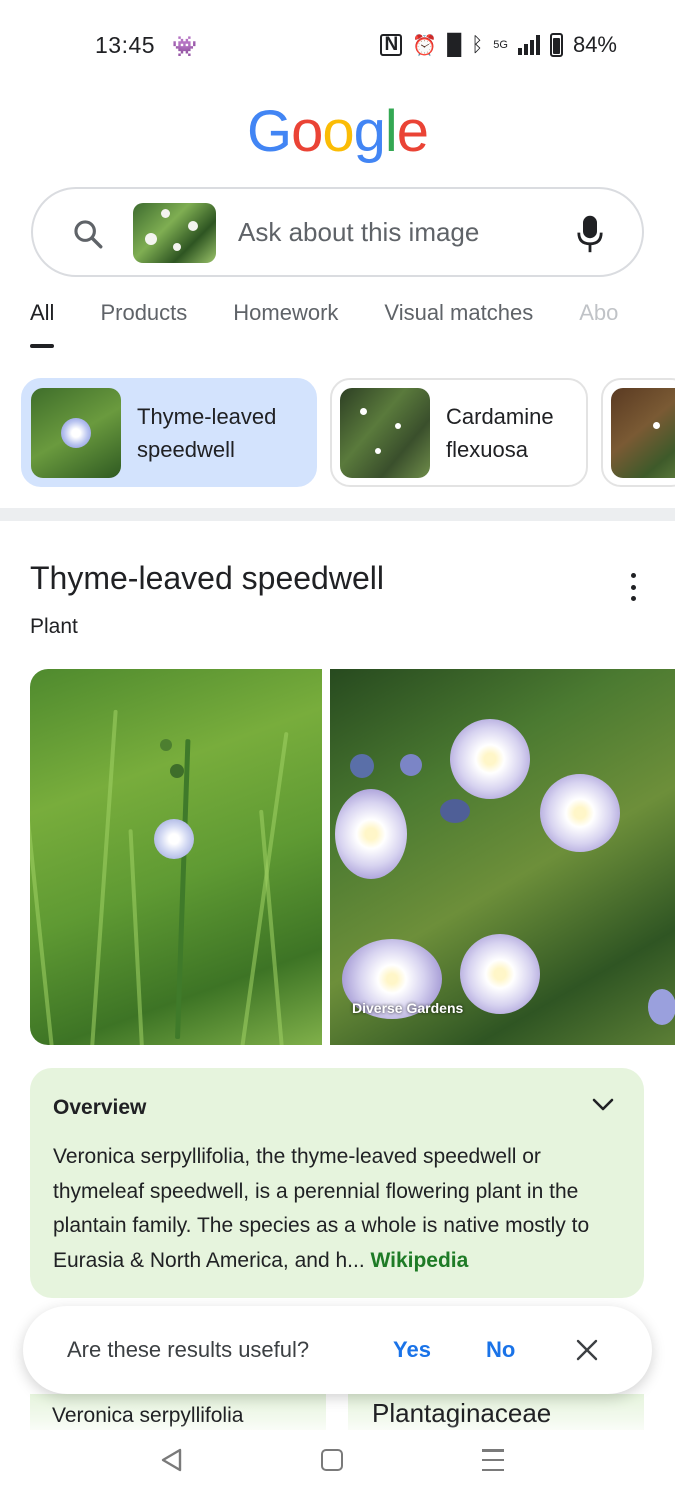 The height and width of the screenshot is (1500, 675). What do you see at coordinates (528, 45) in the screenshot?
I see `signal-icon` at bounding box center [528, 45].